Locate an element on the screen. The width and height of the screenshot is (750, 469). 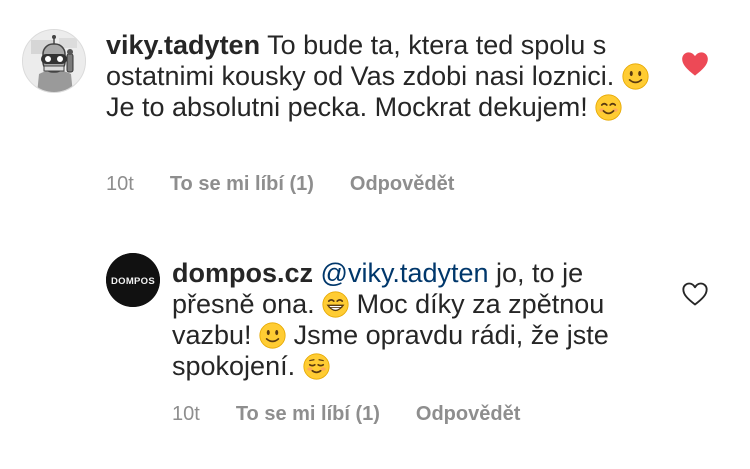
mention-link: @viky.tadyten is located at coordinates (405, 273).